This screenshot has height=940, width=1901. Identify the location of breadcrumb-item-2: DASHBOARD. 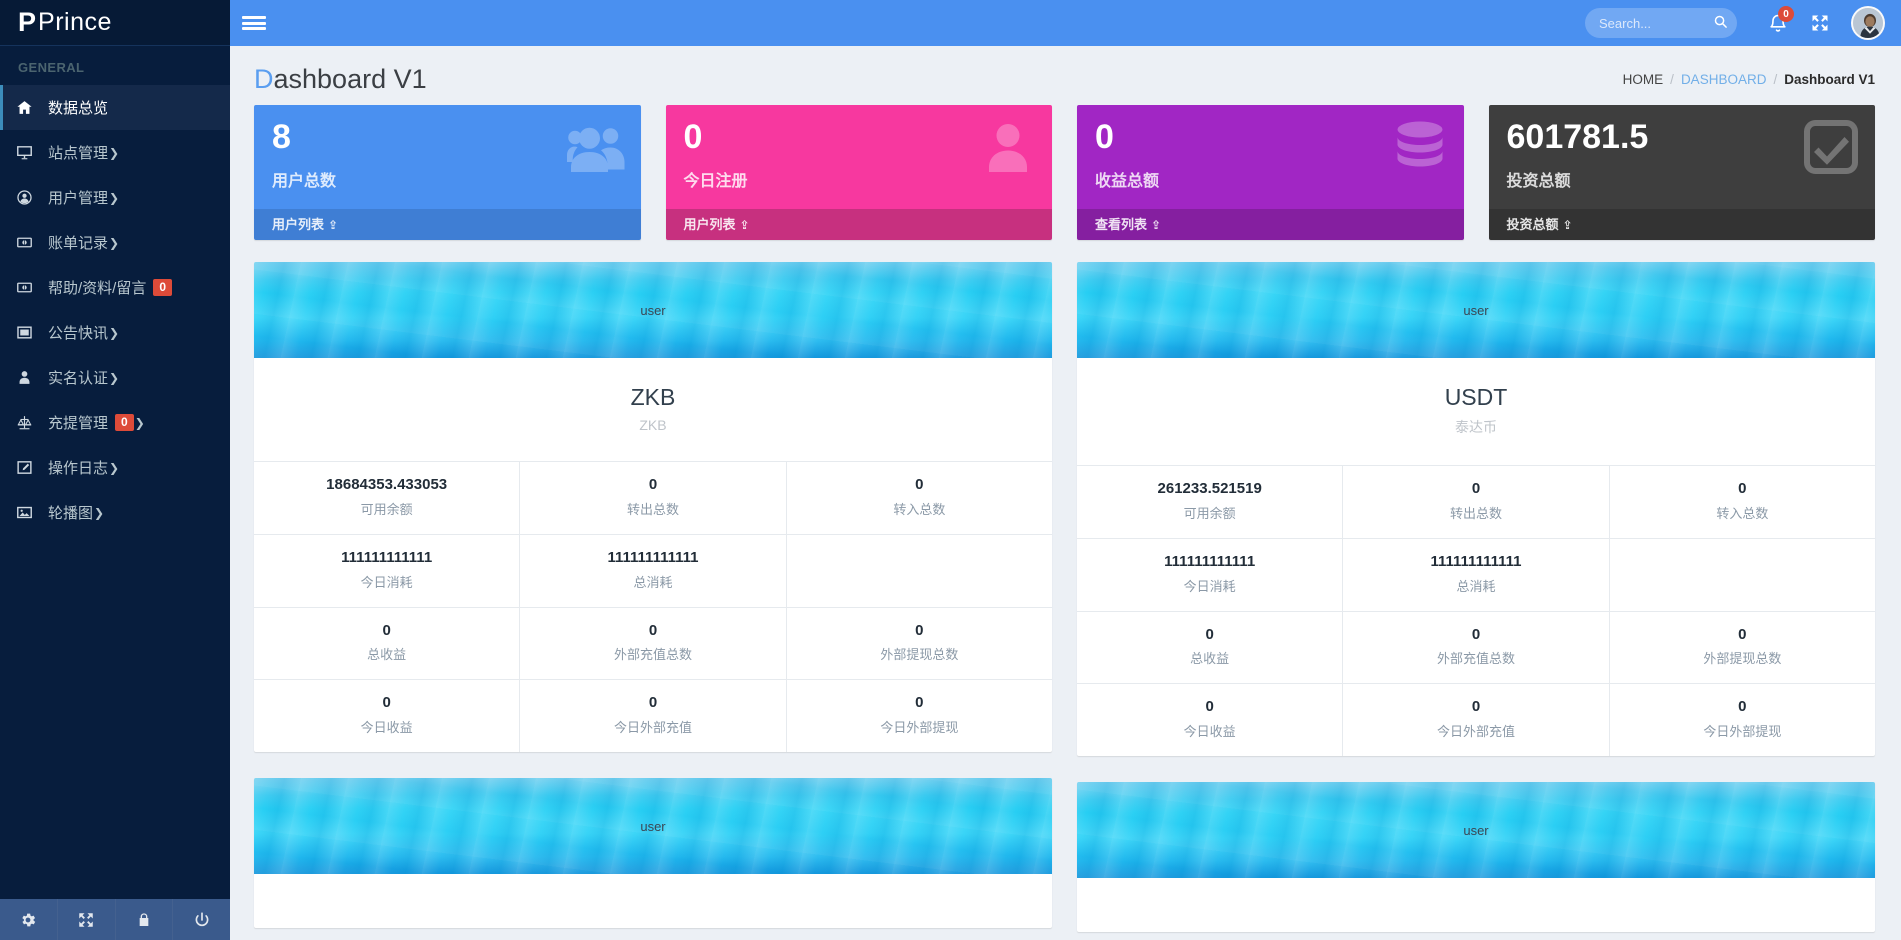
(1724, 79).